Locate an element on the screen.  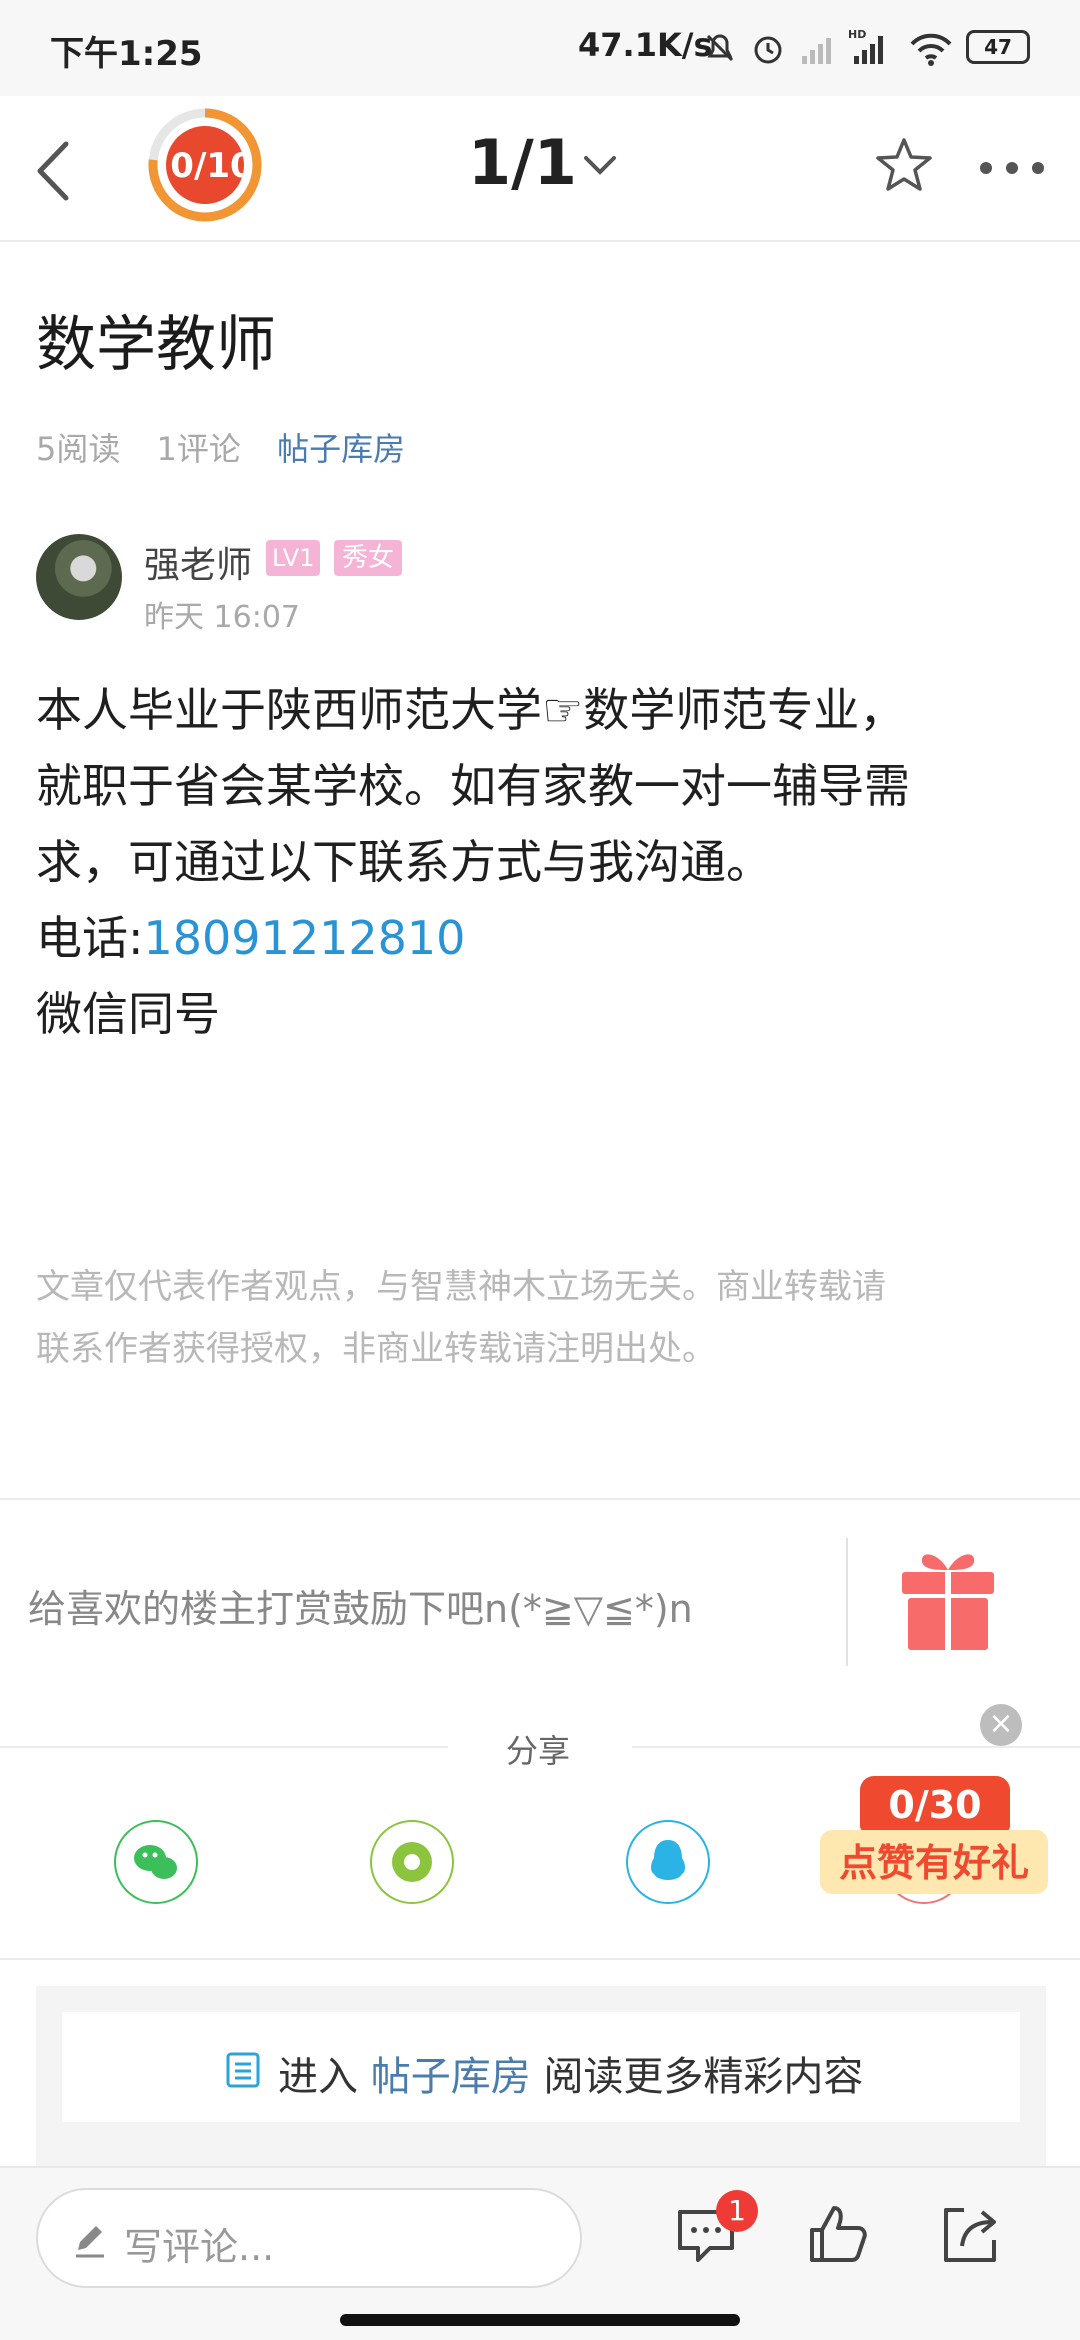
status-bar: 下午1:25 47.1K/s HD 47 is located at coordinates (540, 48).